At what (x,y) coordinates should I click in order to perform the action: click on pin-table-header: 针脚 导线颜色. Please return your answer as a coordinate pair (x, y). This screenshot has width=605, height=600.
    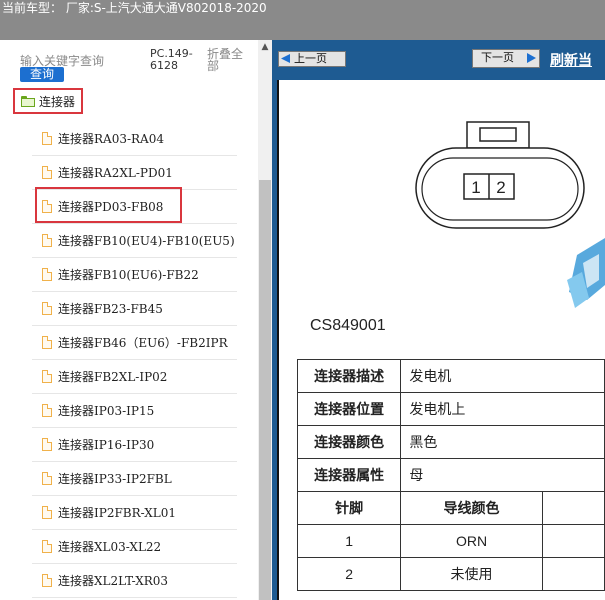
    Looking at the image, I should click on (450, 508).